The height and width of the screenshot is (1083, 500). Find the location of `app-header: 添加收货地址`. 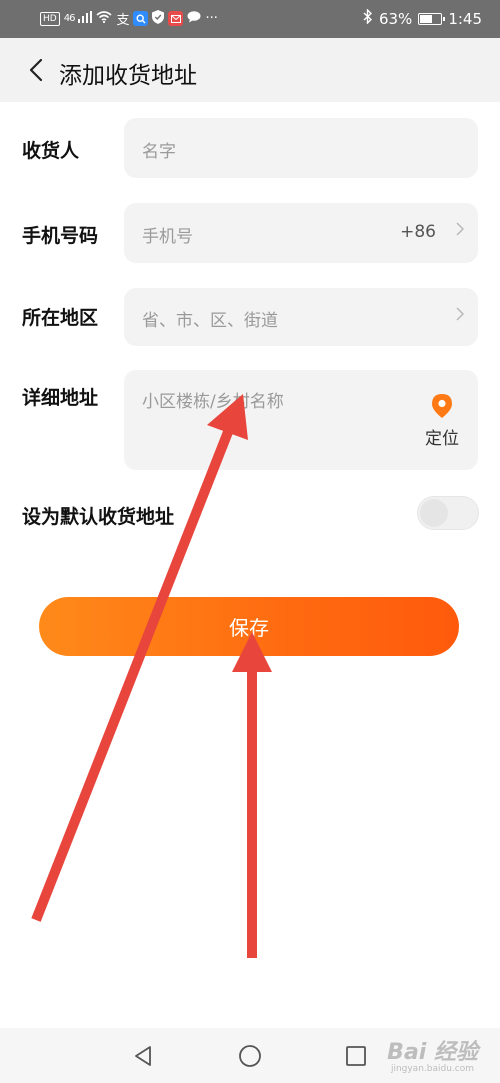

app-header: 添加收货地址 is located at coordinates (250, 70).